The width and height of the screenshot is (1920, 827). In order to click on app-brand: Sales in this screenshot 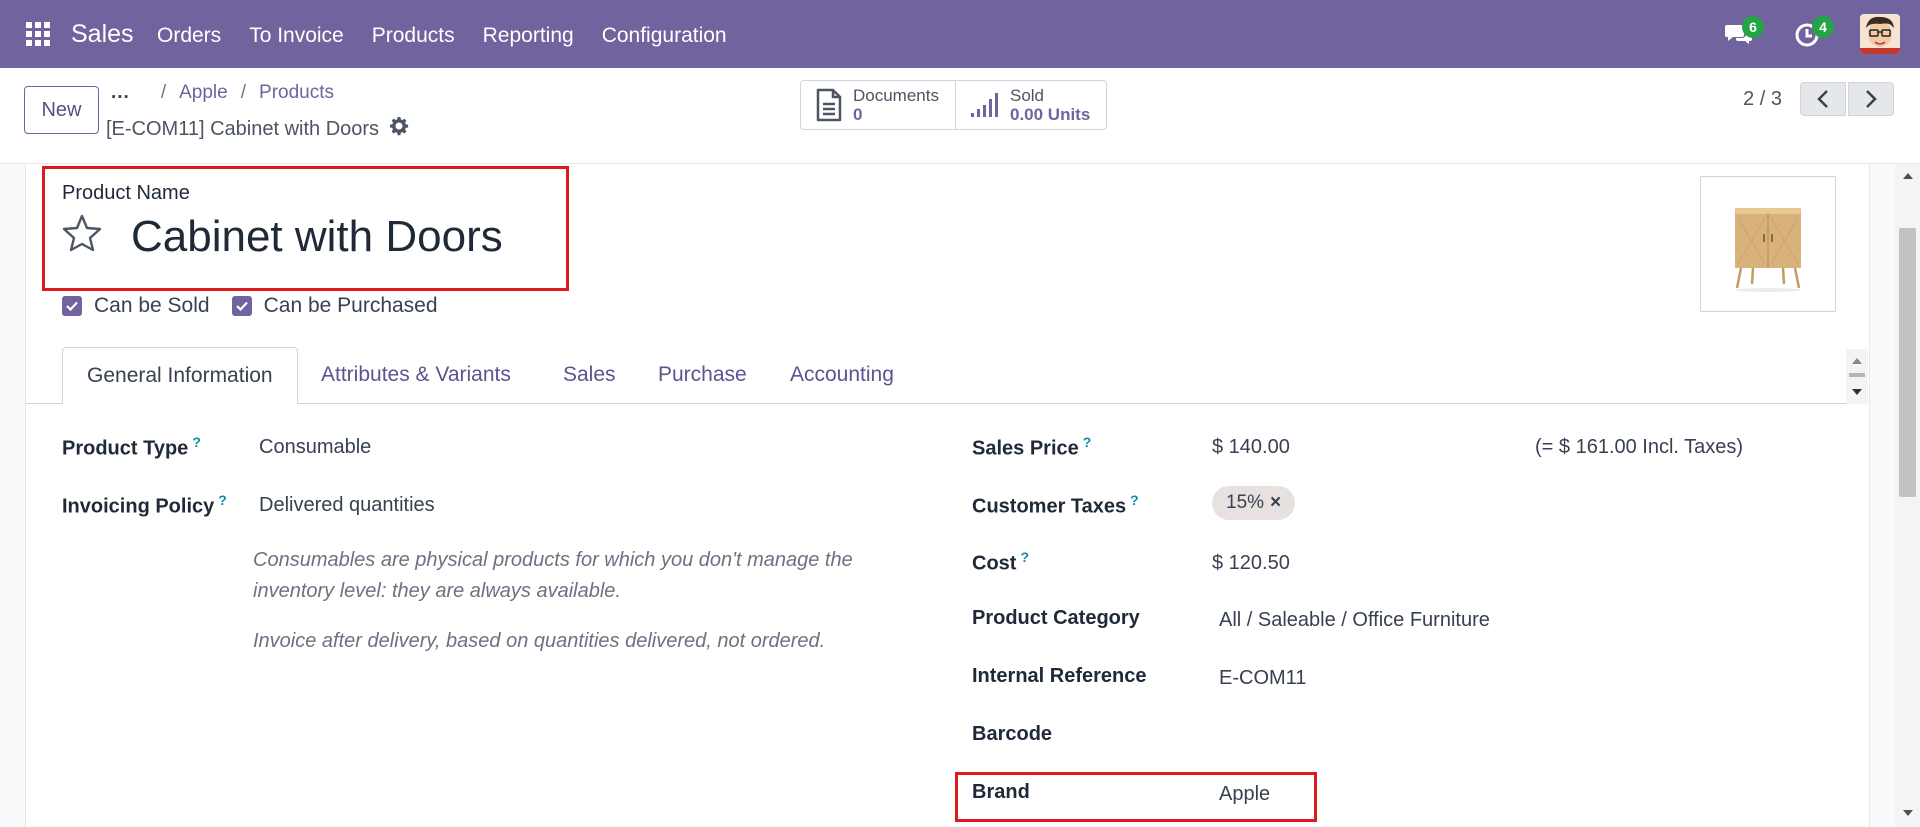, I will do `click(102, 34)`.